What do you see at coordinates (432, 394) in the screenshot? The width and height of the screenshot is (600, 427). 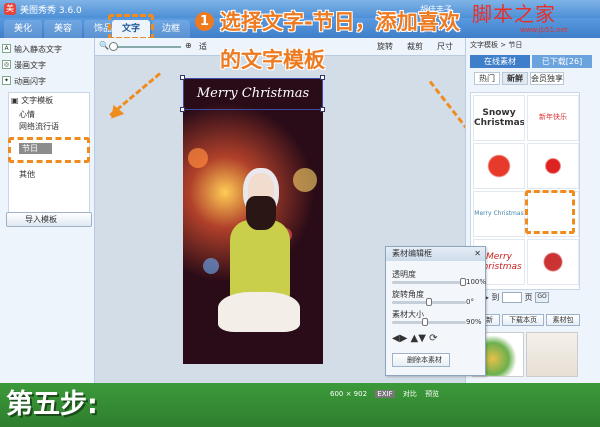 I see `preview-button: 预览` at bounding box center [432, 394].